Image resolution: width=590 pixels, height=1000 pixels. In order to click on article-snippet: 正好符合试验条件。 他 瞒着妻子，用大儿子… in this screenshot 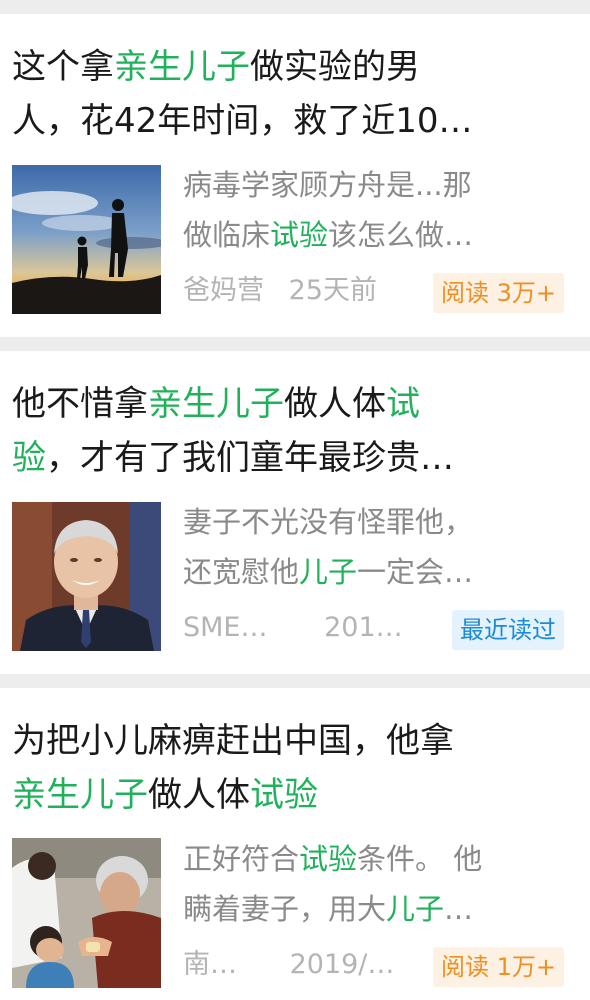, I will do `click(363, 884)`.